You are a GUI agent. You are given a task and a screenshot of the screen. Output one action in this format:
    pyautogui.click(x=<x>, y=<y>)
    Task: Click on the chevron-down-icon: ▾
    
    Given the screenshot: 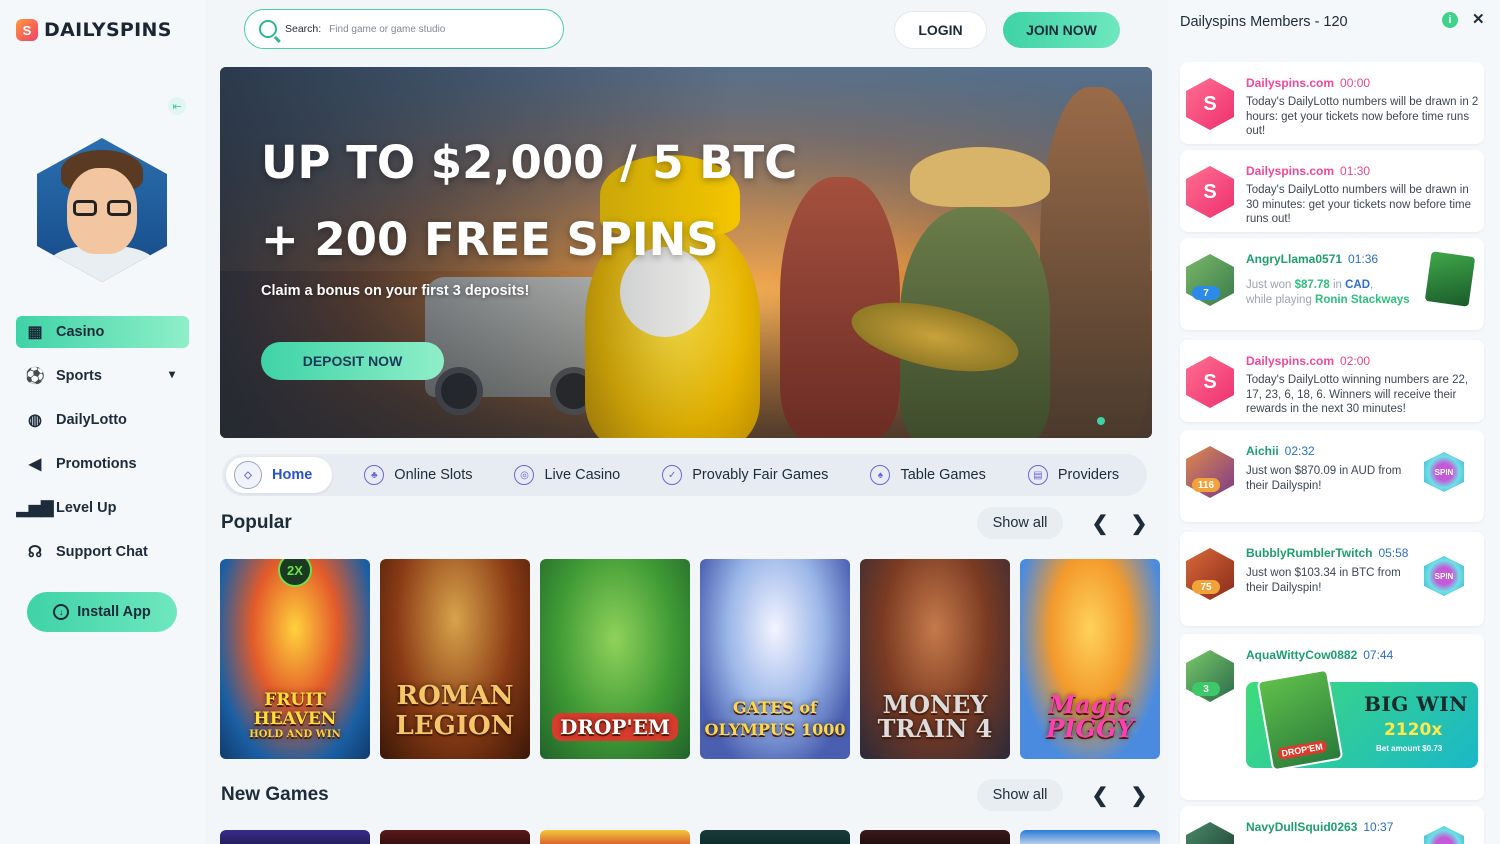 What is the action you would take?
    pyautogui.click(x=172, y=374)
    